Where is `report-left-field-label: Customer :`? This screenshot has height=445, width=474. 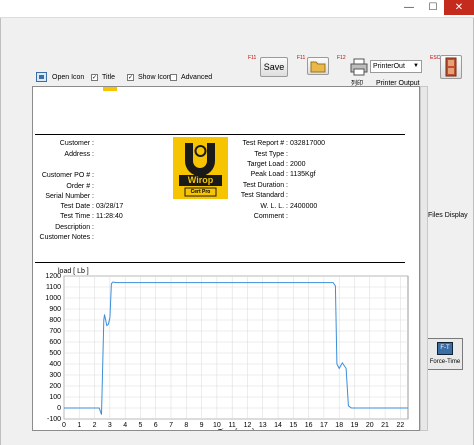
report-left-field-label: Customer : is located at coordinates (76, 143).